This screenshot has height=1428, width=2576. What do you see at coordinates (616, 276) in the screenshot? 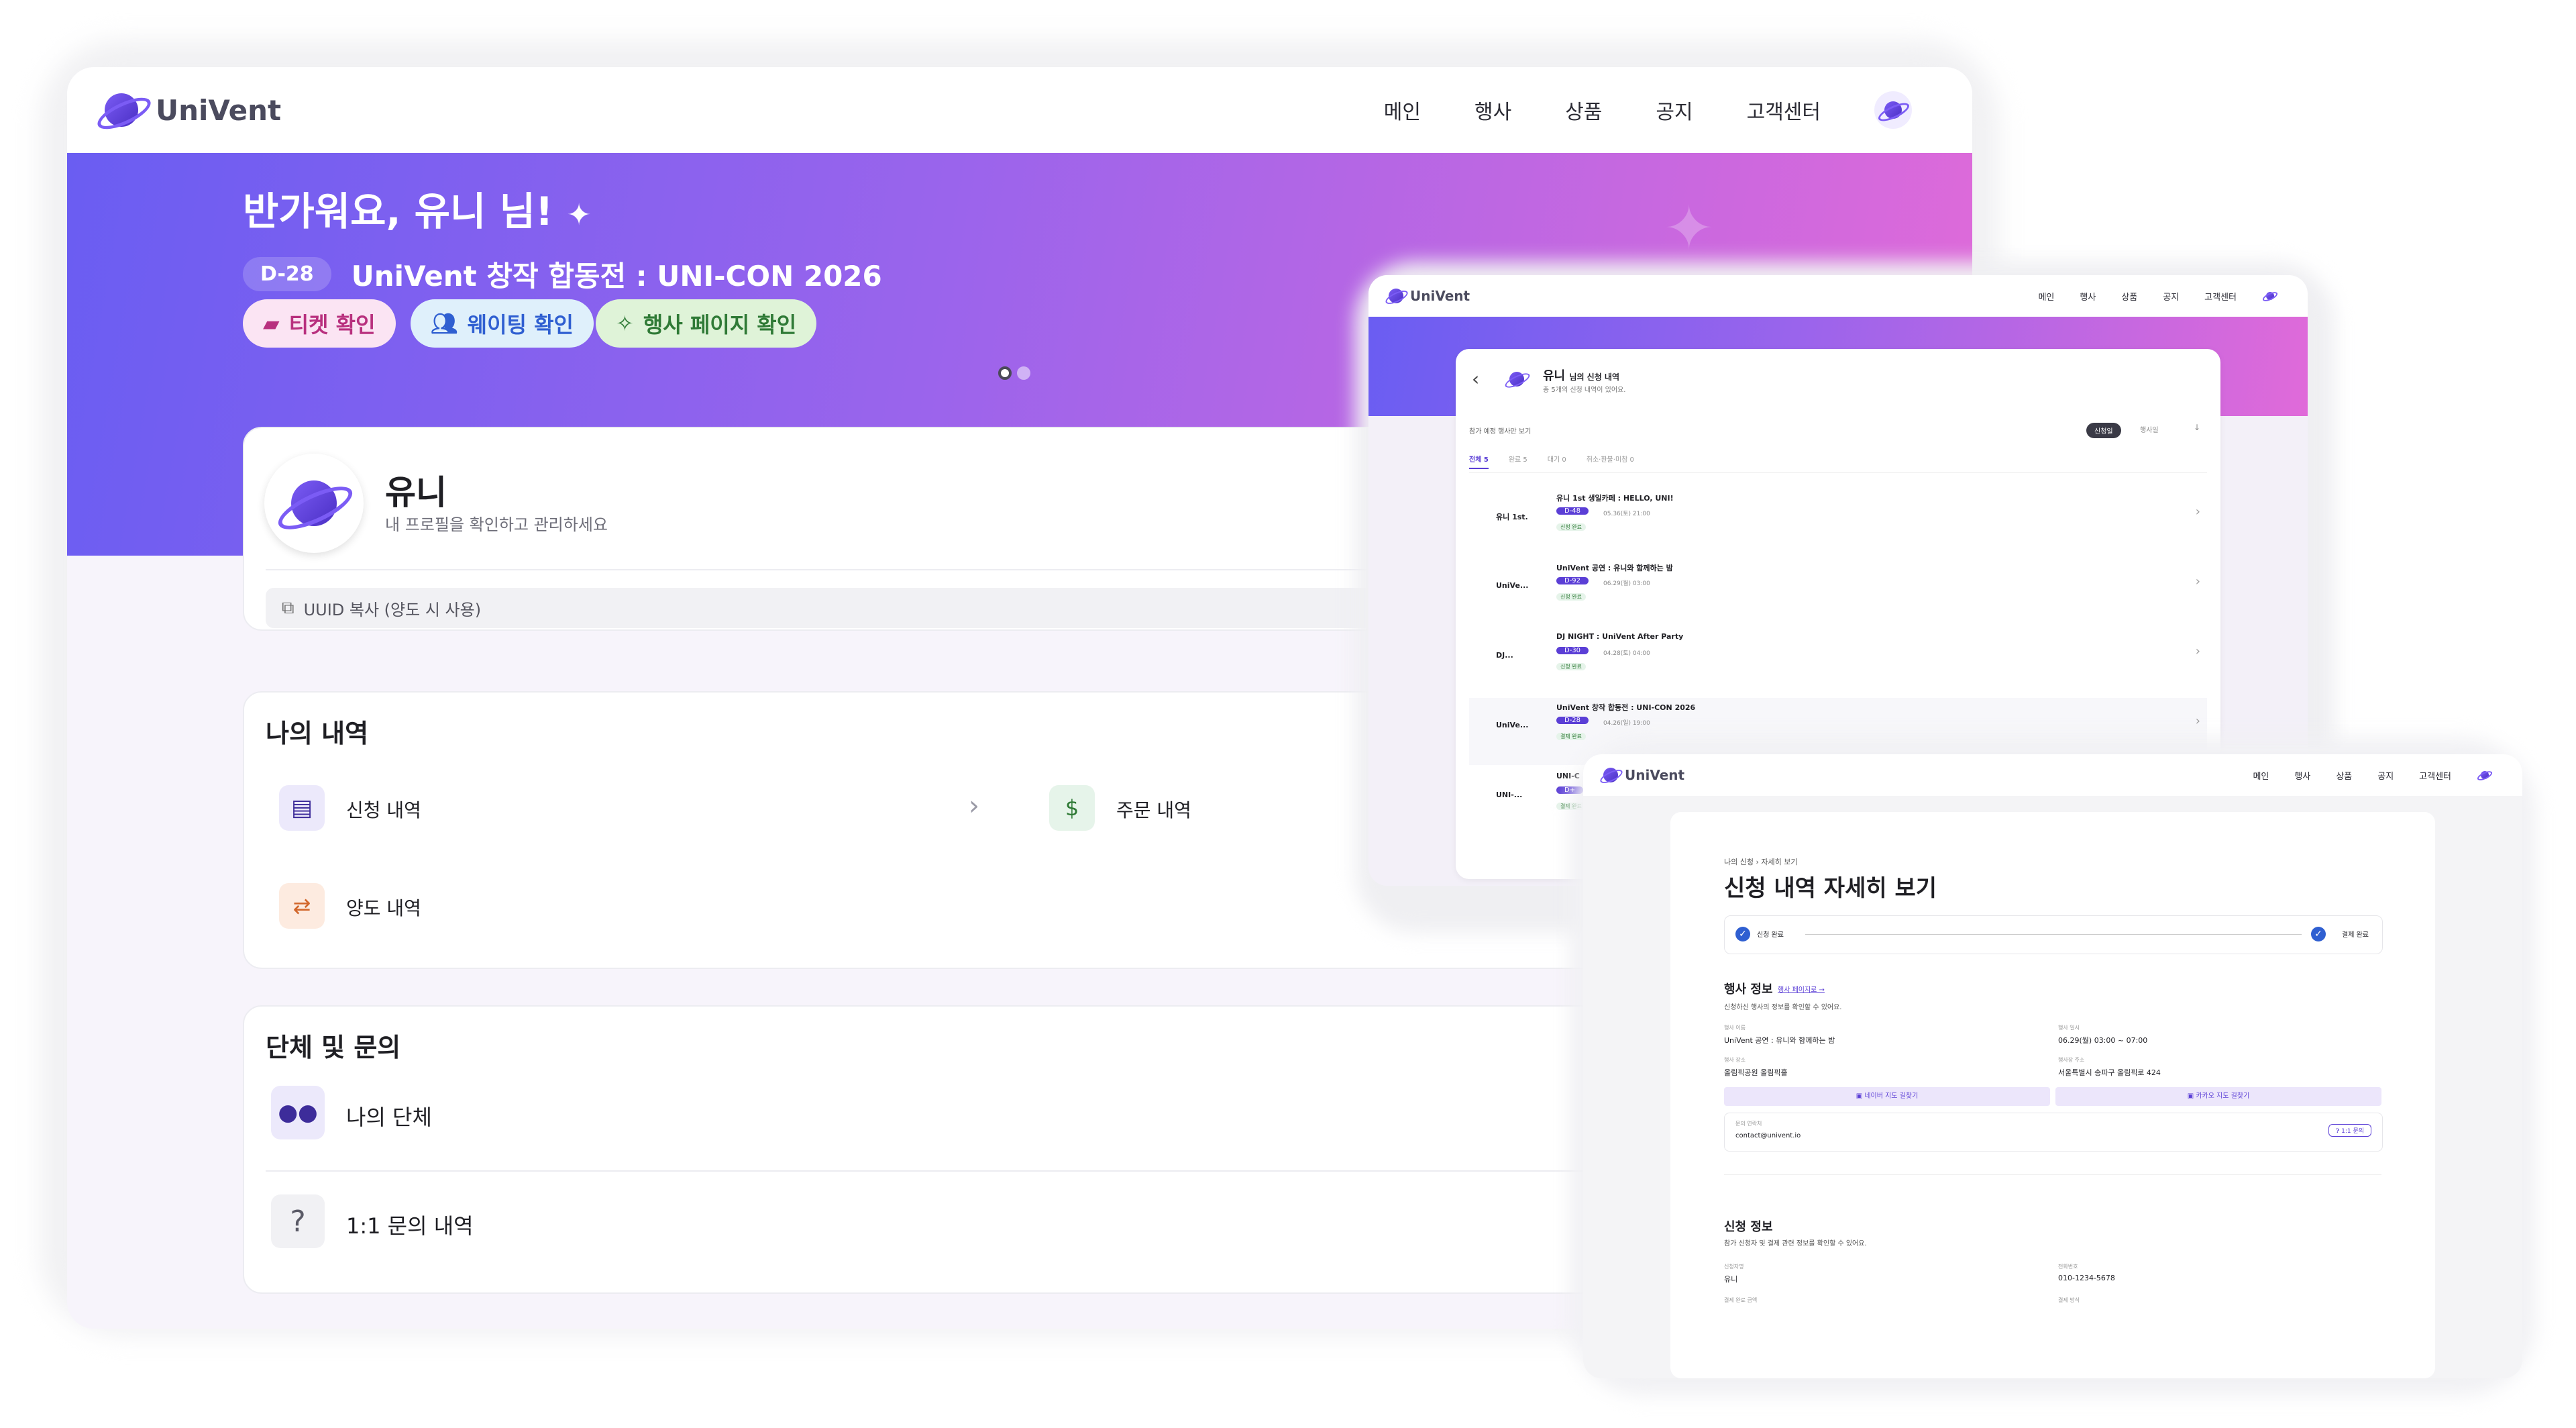
I see `hero-event-title: UniVent 창작 합동전 : UNI-CON 2026` at bounding box center [616, 276].